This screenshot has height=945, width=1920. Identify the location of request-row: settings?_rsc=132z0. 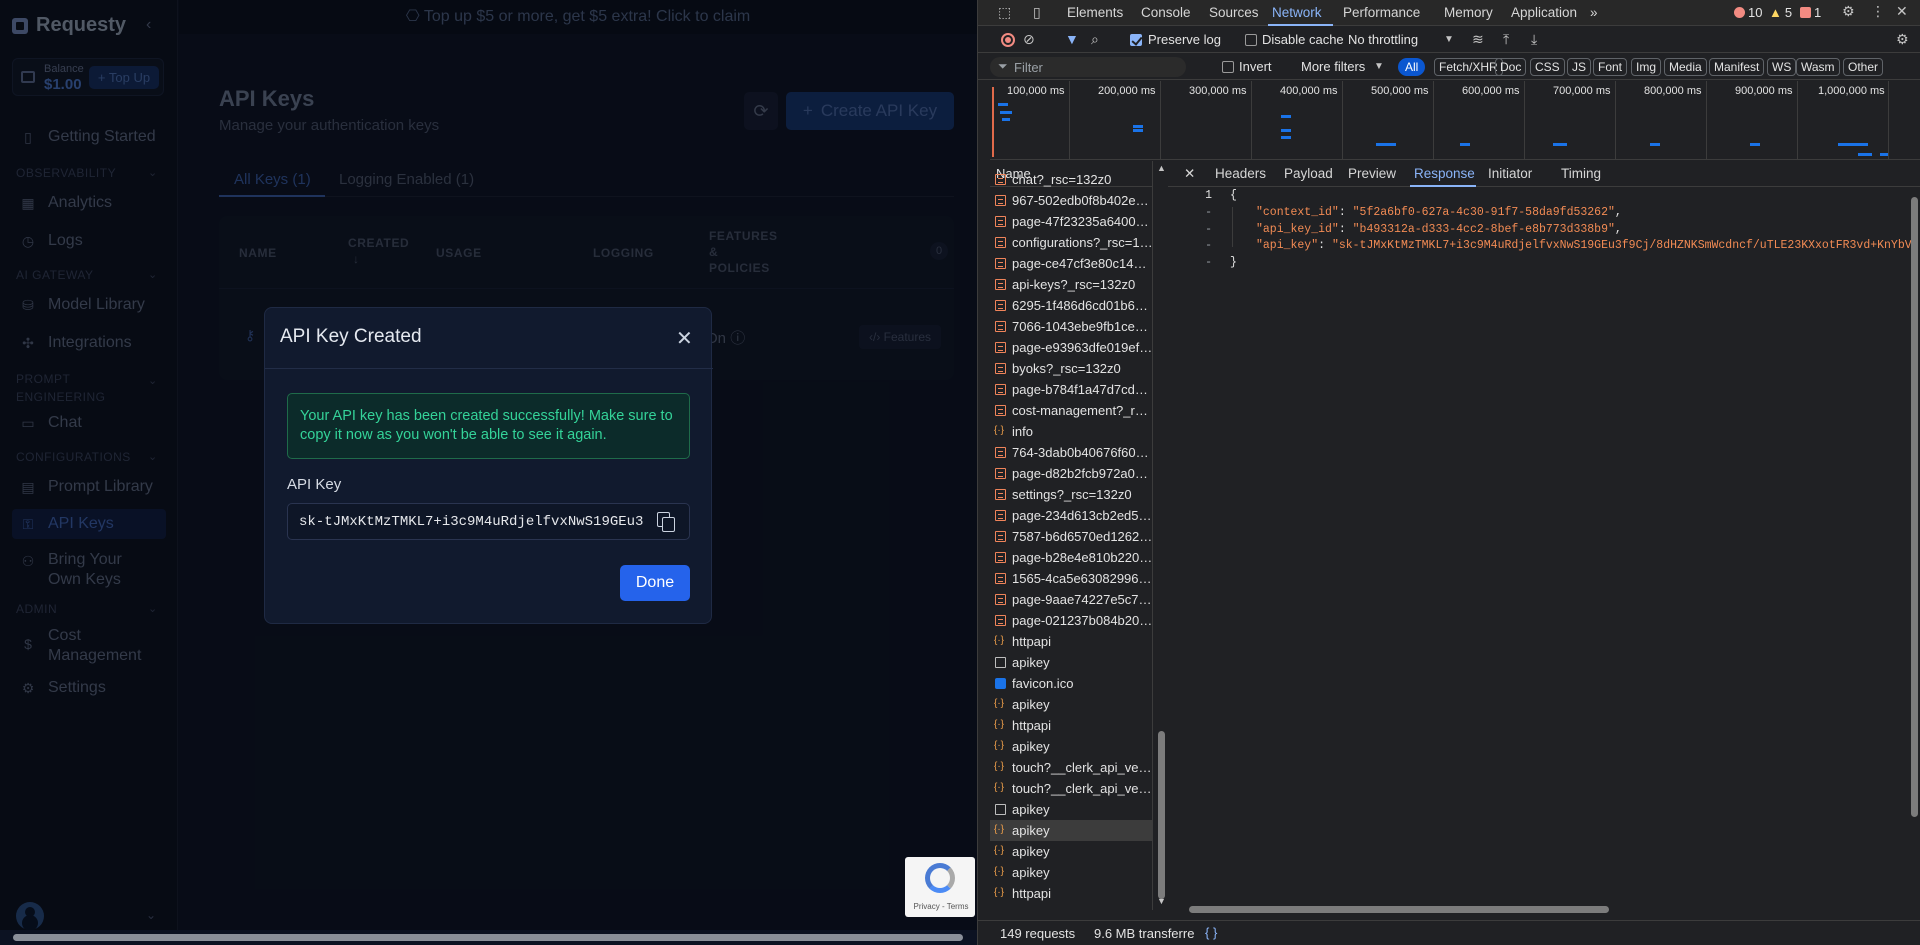
(1071, 494).